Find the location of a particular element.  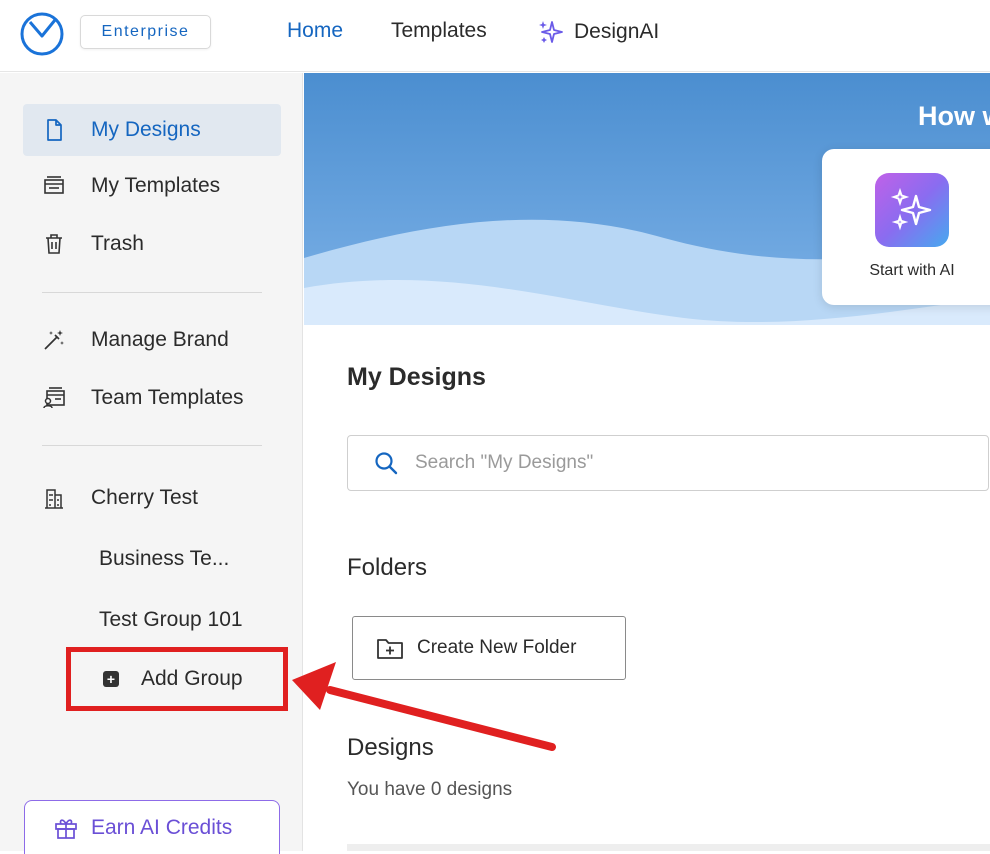

folder-plus-icon is located at coordinates (390, 649).